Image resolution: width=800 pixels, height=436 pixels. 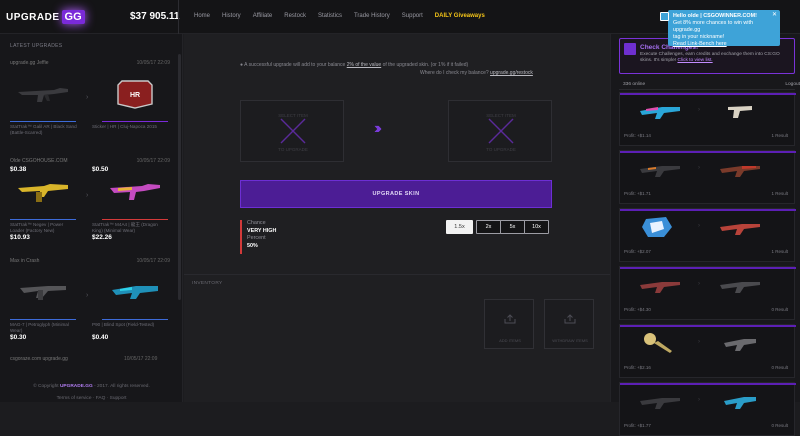 What do you see at coordinates (135, 294) in the screenshot?
I see `to-item` at bounding box center [135, 294].